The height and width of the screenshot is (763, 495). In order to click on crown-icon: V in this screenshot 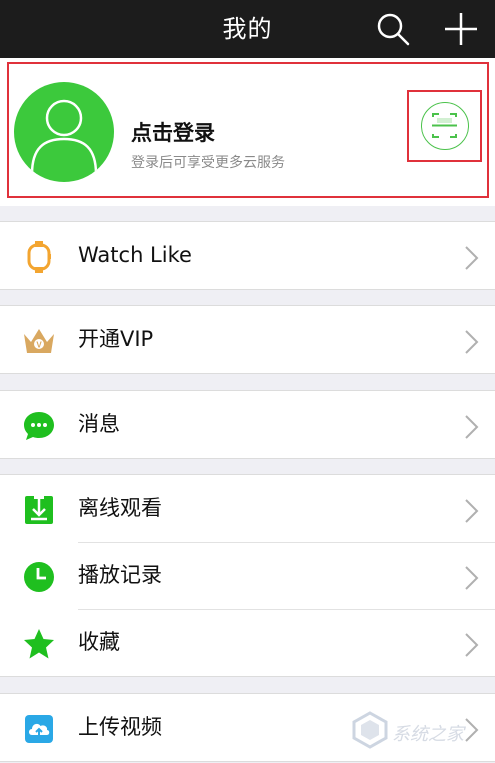, I will do `click(39, 341)`.